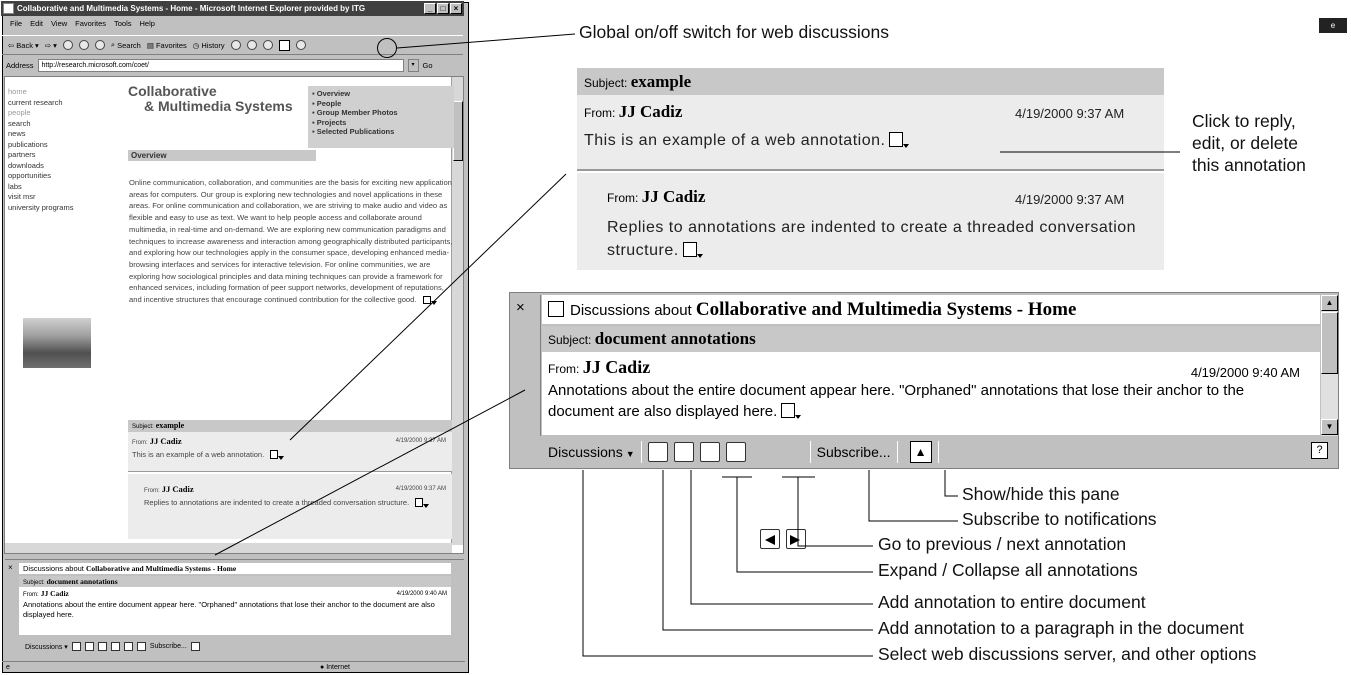  What do you see at coordinates (1041, 494) in the screenshot?
I see `callout-show-hide: Show/hide this pane` at bounding box center [1041, 494].